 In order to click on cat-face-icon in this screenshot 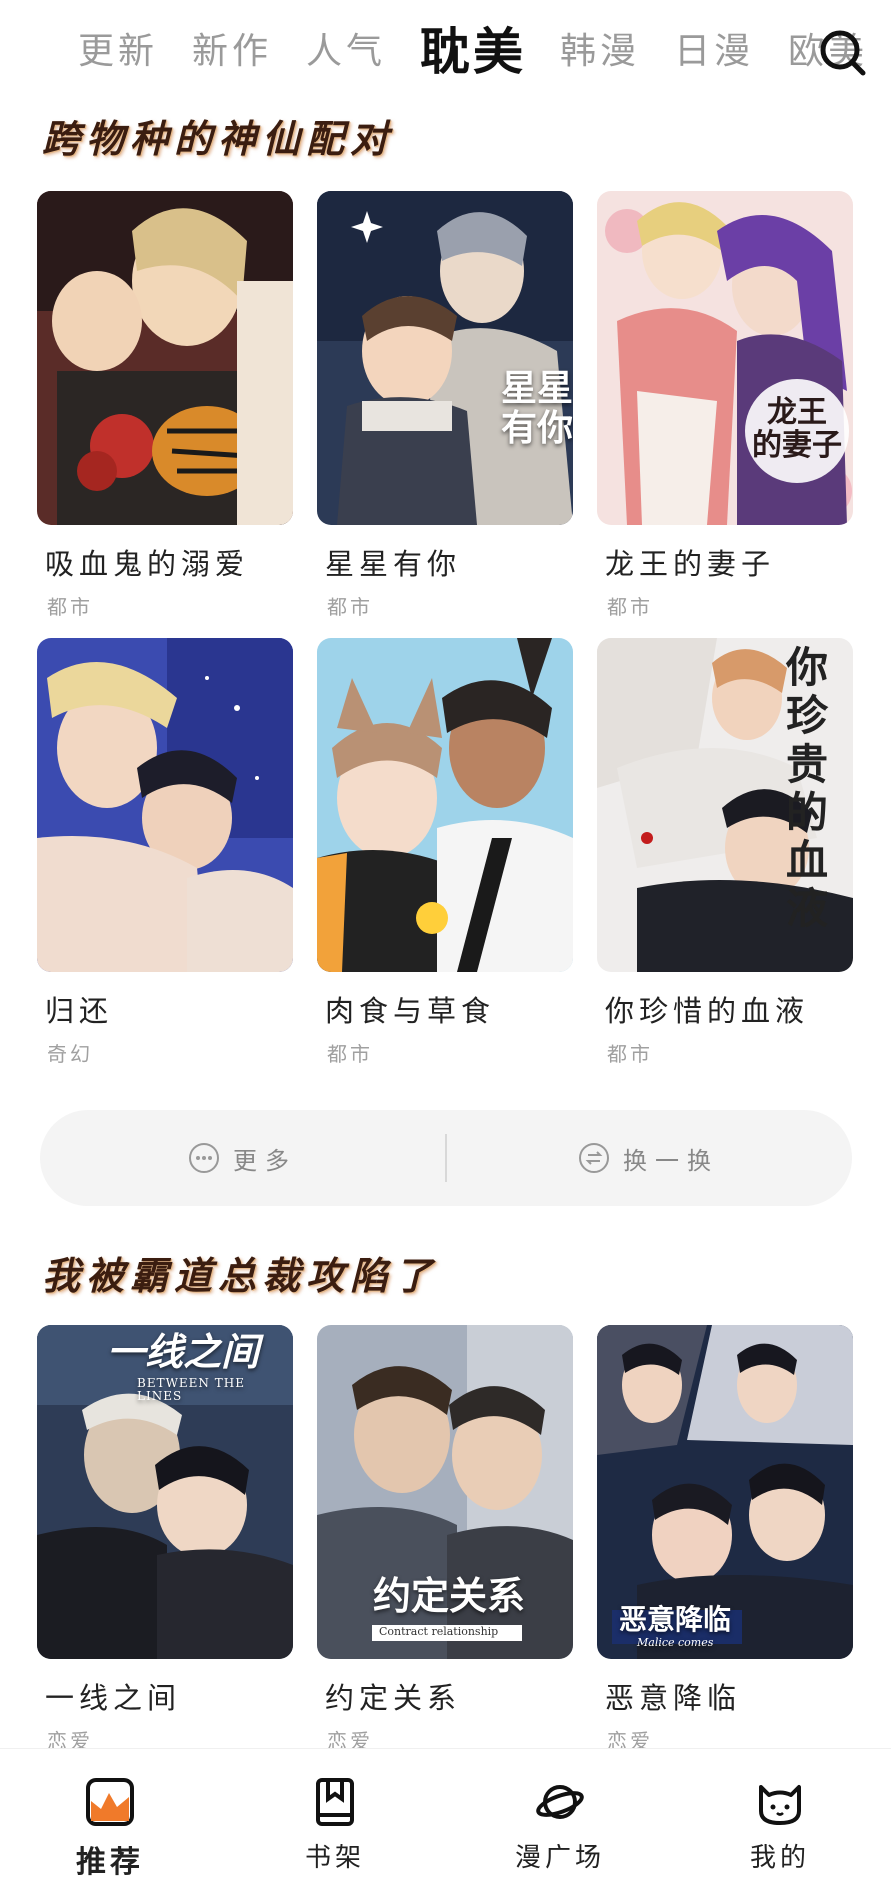, I will do `click(780, 1802)`.